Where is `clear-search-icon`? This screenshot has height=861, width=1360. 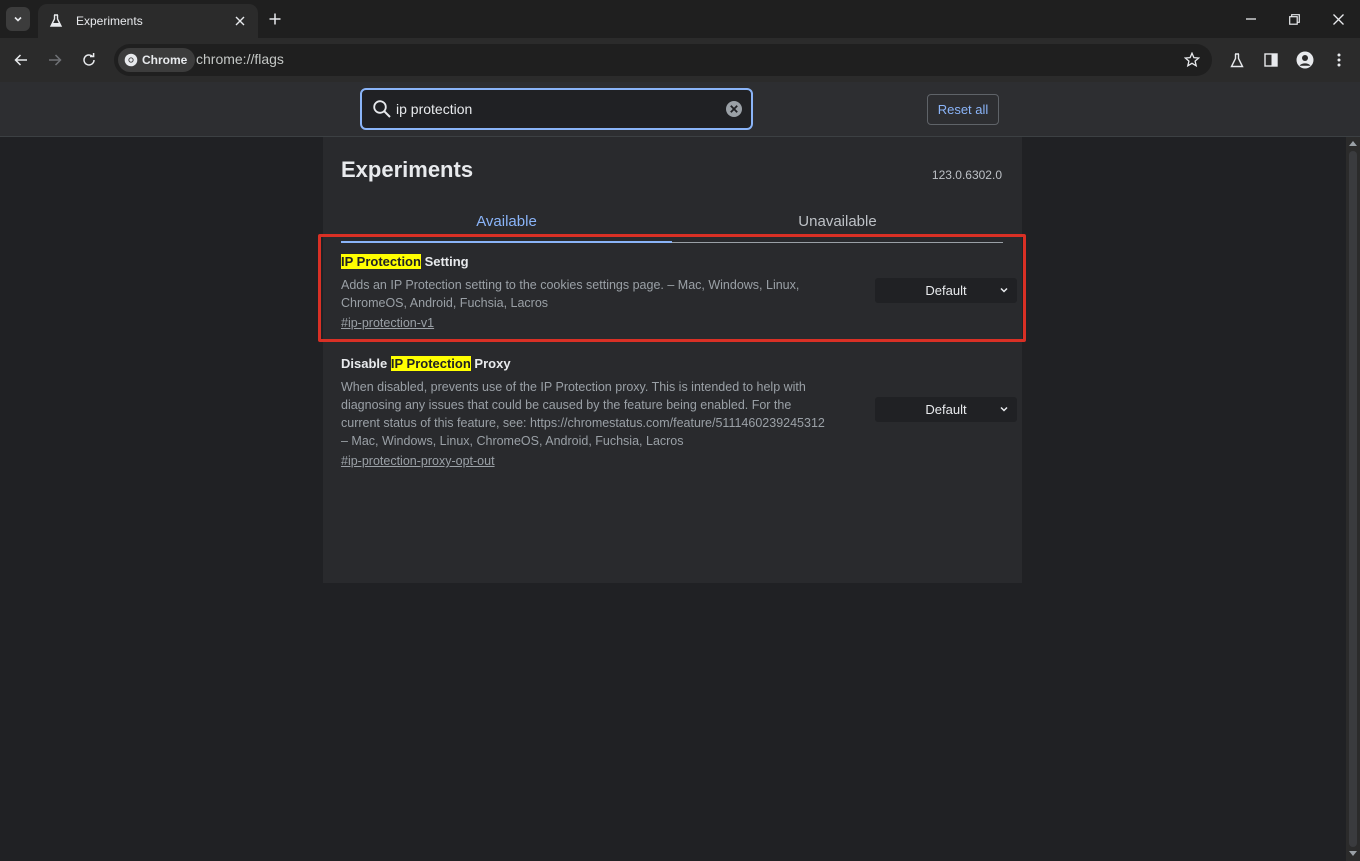
clear-search-icon is located at coordinates (734, 109).